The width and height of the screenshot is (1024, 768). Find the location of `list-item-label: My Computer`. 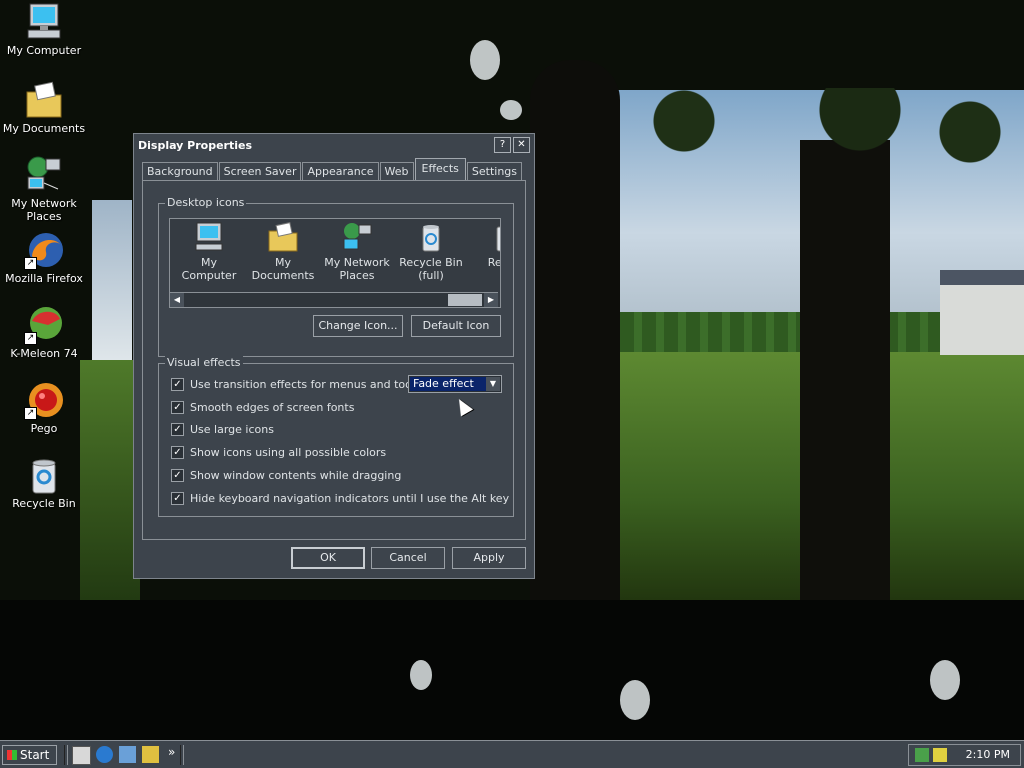

list-item-label: My Computer is located at coordinates (209, 269).